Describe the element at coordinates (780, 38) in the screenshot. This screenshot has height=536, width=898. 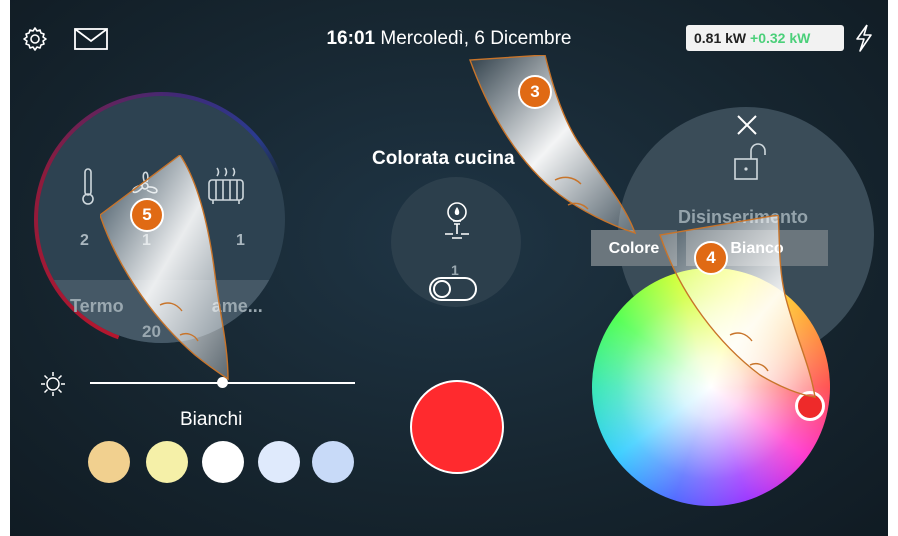
I see `energy-production: +0.32 kW` at that location.